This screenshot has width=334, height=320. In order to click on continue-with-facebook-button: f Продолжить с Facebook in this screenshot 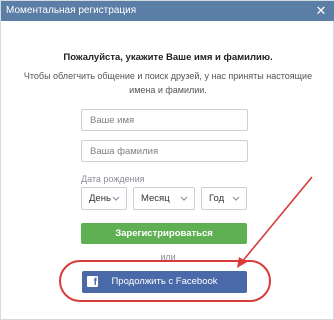, I will do `click(164, 282)`.